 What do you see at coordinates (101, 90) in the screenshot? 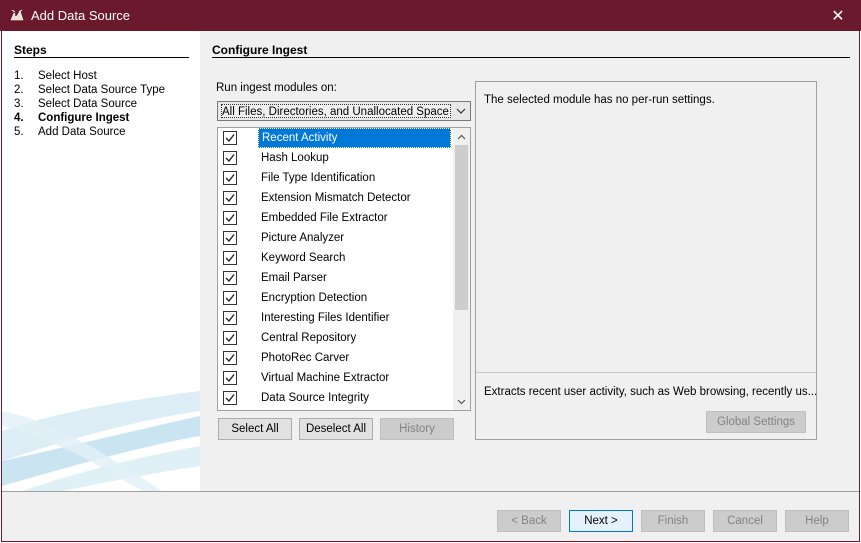
I see `step-label: Select Data Source Type` at bounding box center [101, 90].